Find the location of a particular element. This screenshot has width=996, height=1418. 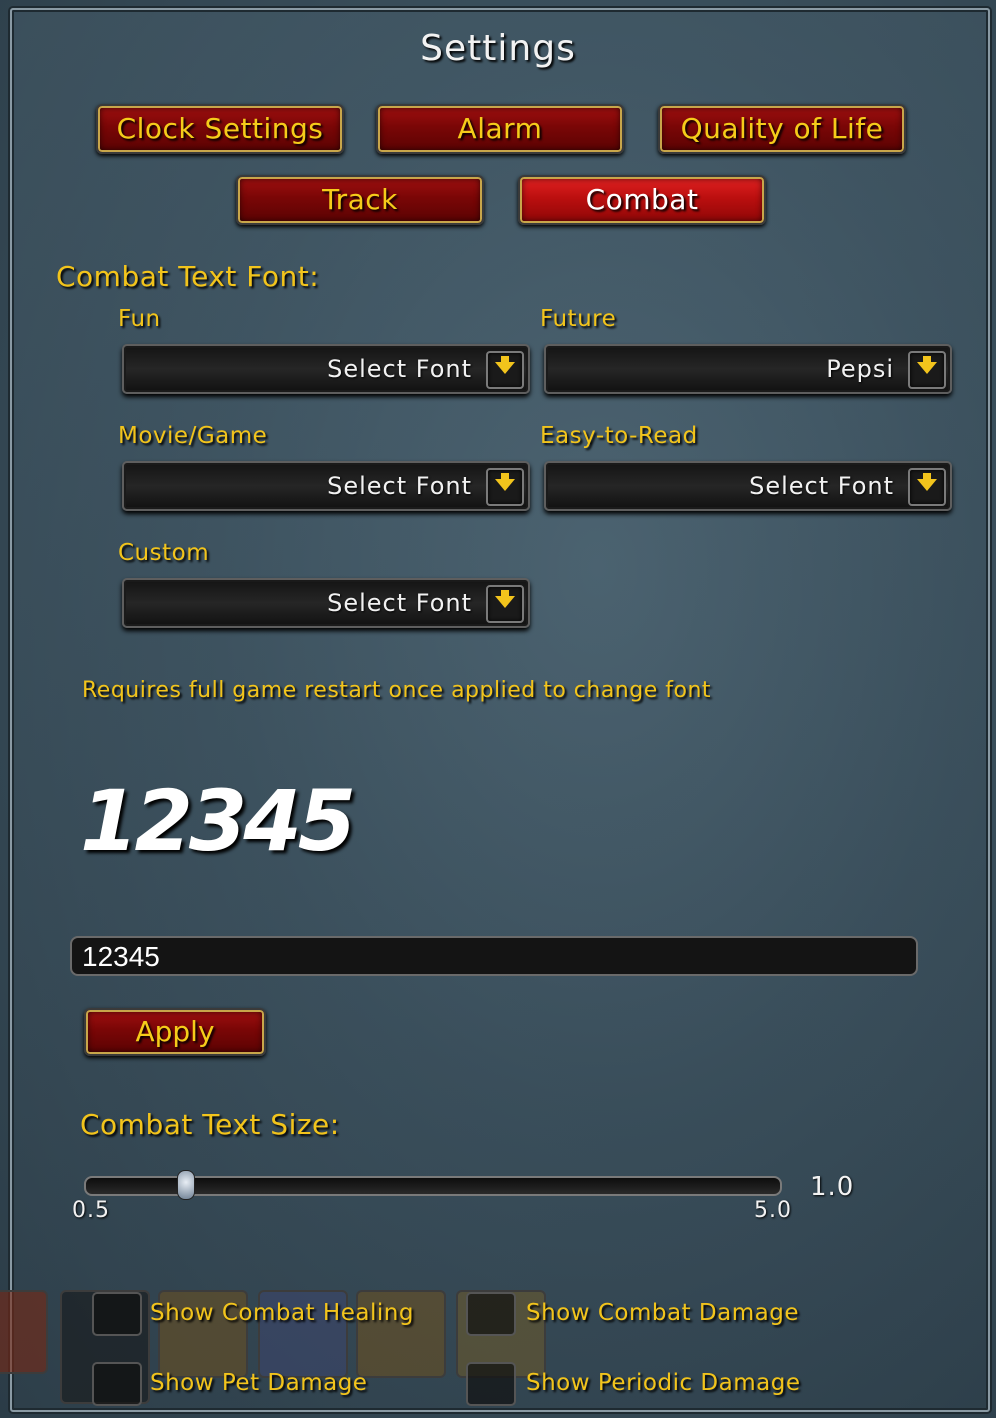

show-pet-damage-checkbox is located at coordinates (117, 1384).